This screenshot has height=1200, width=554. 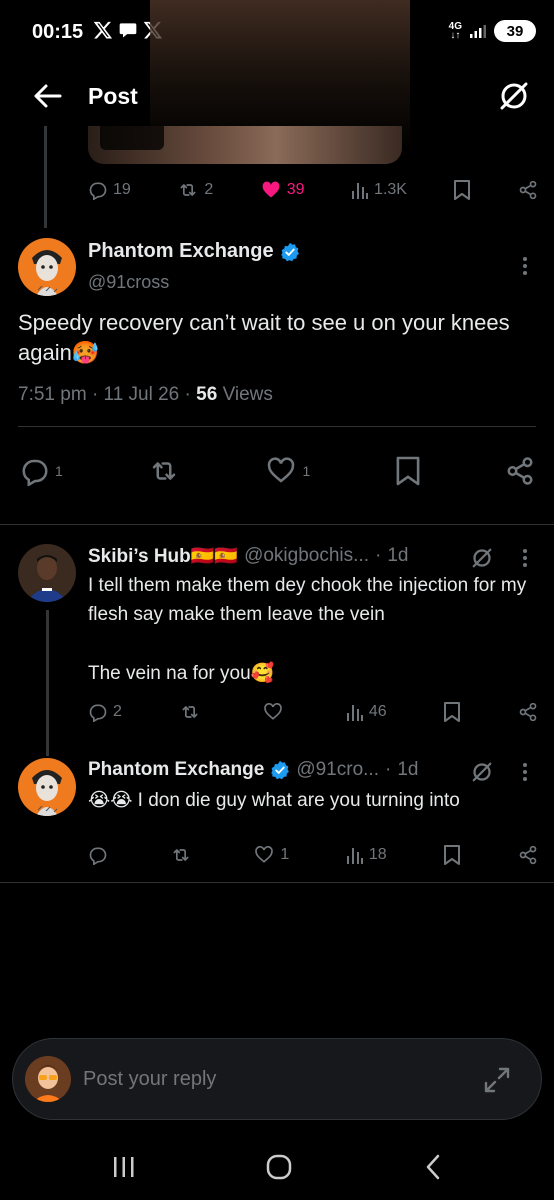 I want to click on repost-button: 2, so click(x=195, y=190).